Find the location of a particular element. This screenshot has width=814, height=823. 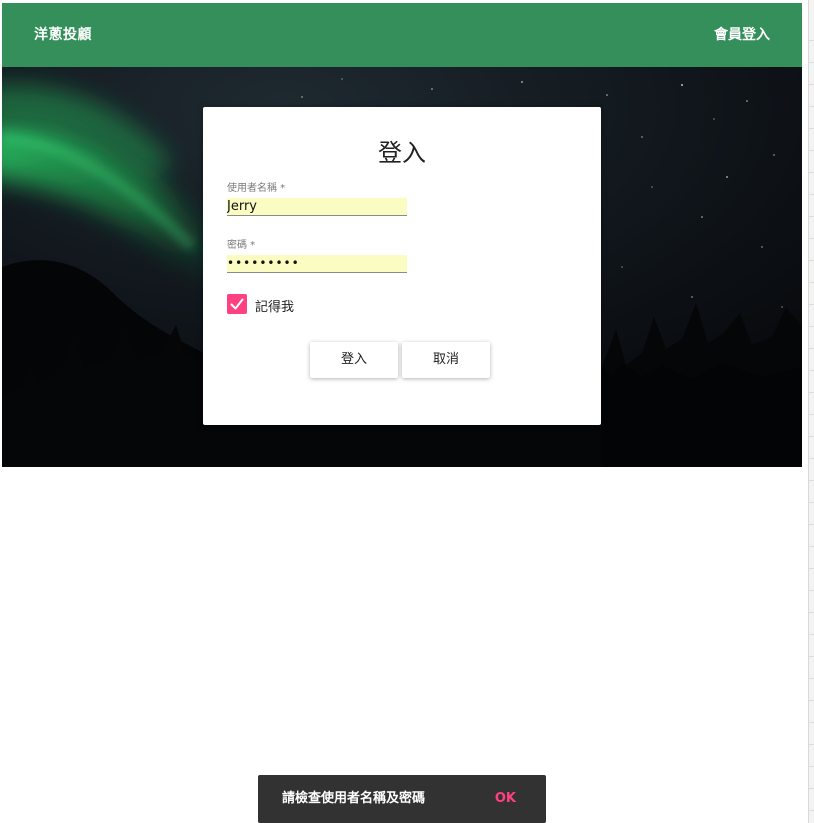

brand-title: 洋蔥投顧 is located at coordinates (63, 35).